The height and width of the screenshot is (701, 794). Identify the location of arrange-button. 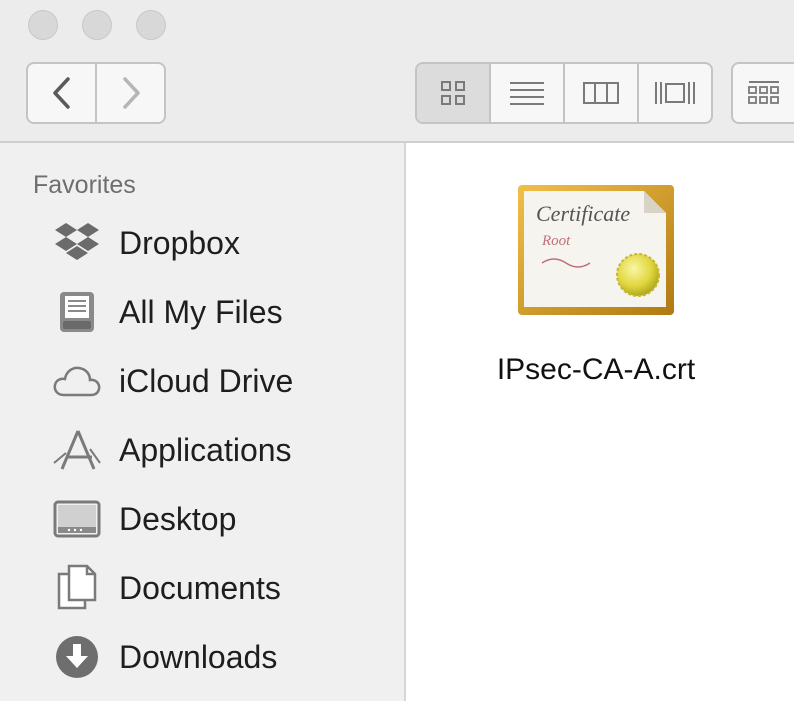
(762, 93).